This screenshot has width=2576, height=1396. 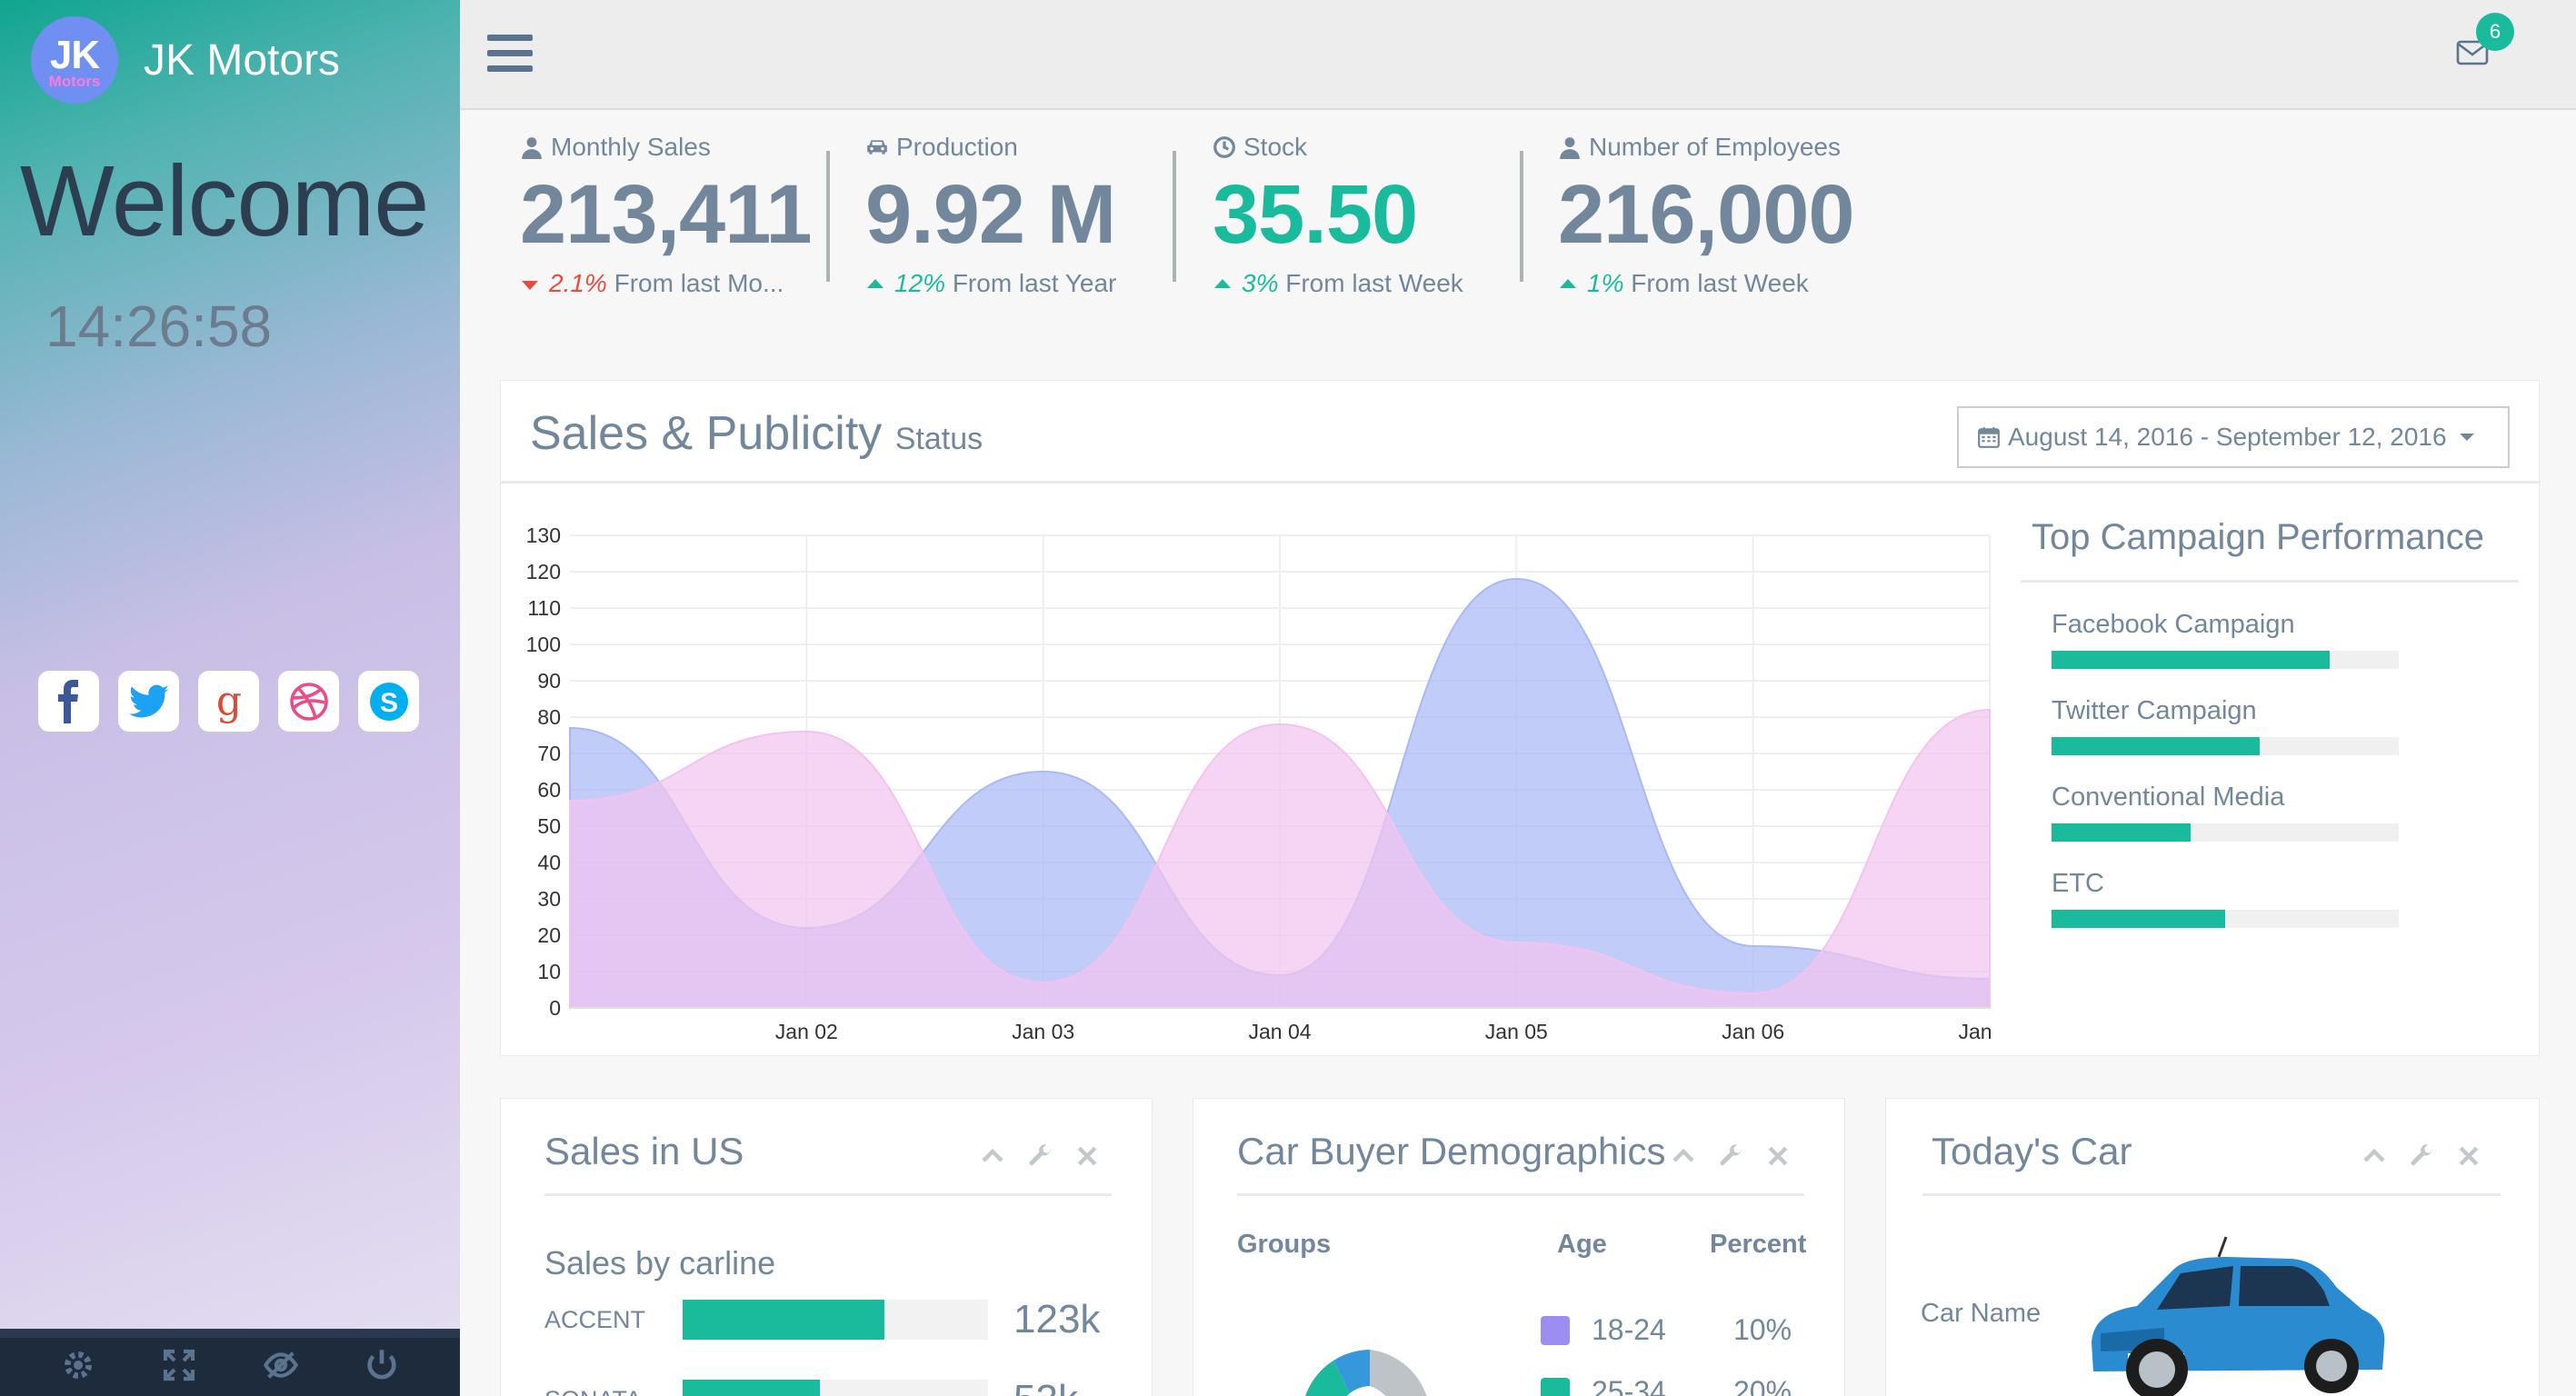 What do you see at coordinates (811, 1386) in the screenshot?
I see `carline-row: SONATA 53k` at bounding box center [811, 1386].